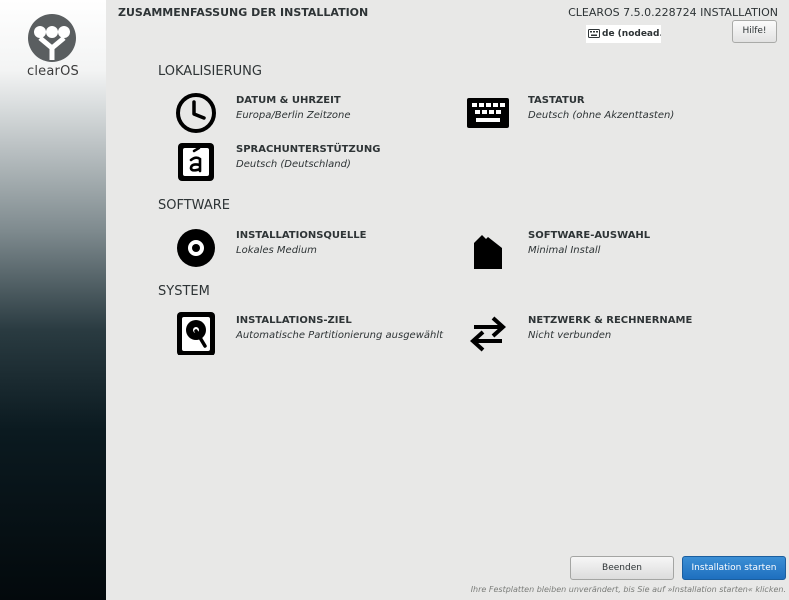 The width and height of the screenshot is (789, 600). Describe the element at coordinates (196, 248) in the screenshot. I see `disc-icon` at that location.